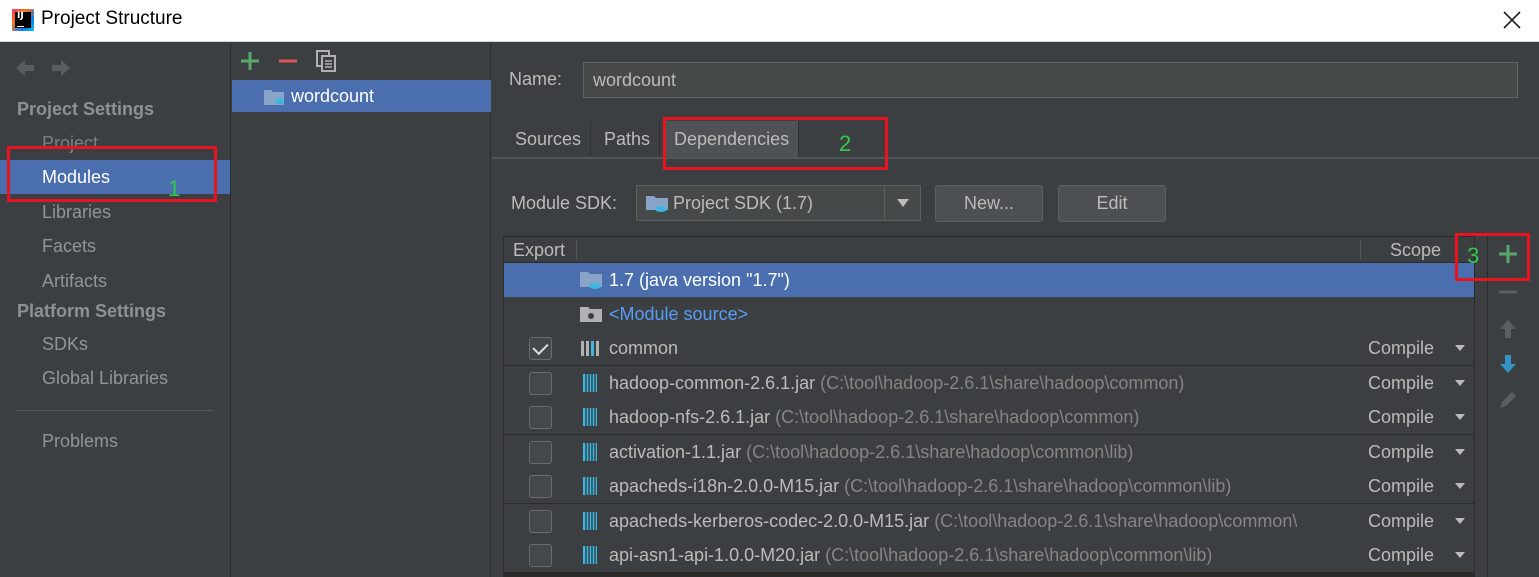 Image resolution: width=1539 pixels, height=577 pixels. I want to click on close-icon, so click(1512, 20).